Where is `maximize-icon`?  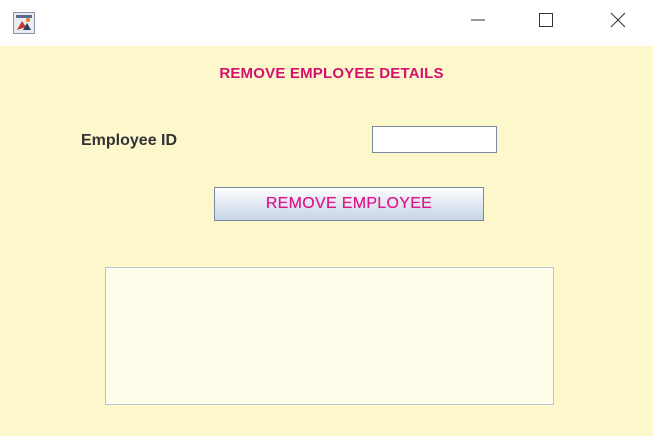
maximize-icon is located at coordinates (546, 22).